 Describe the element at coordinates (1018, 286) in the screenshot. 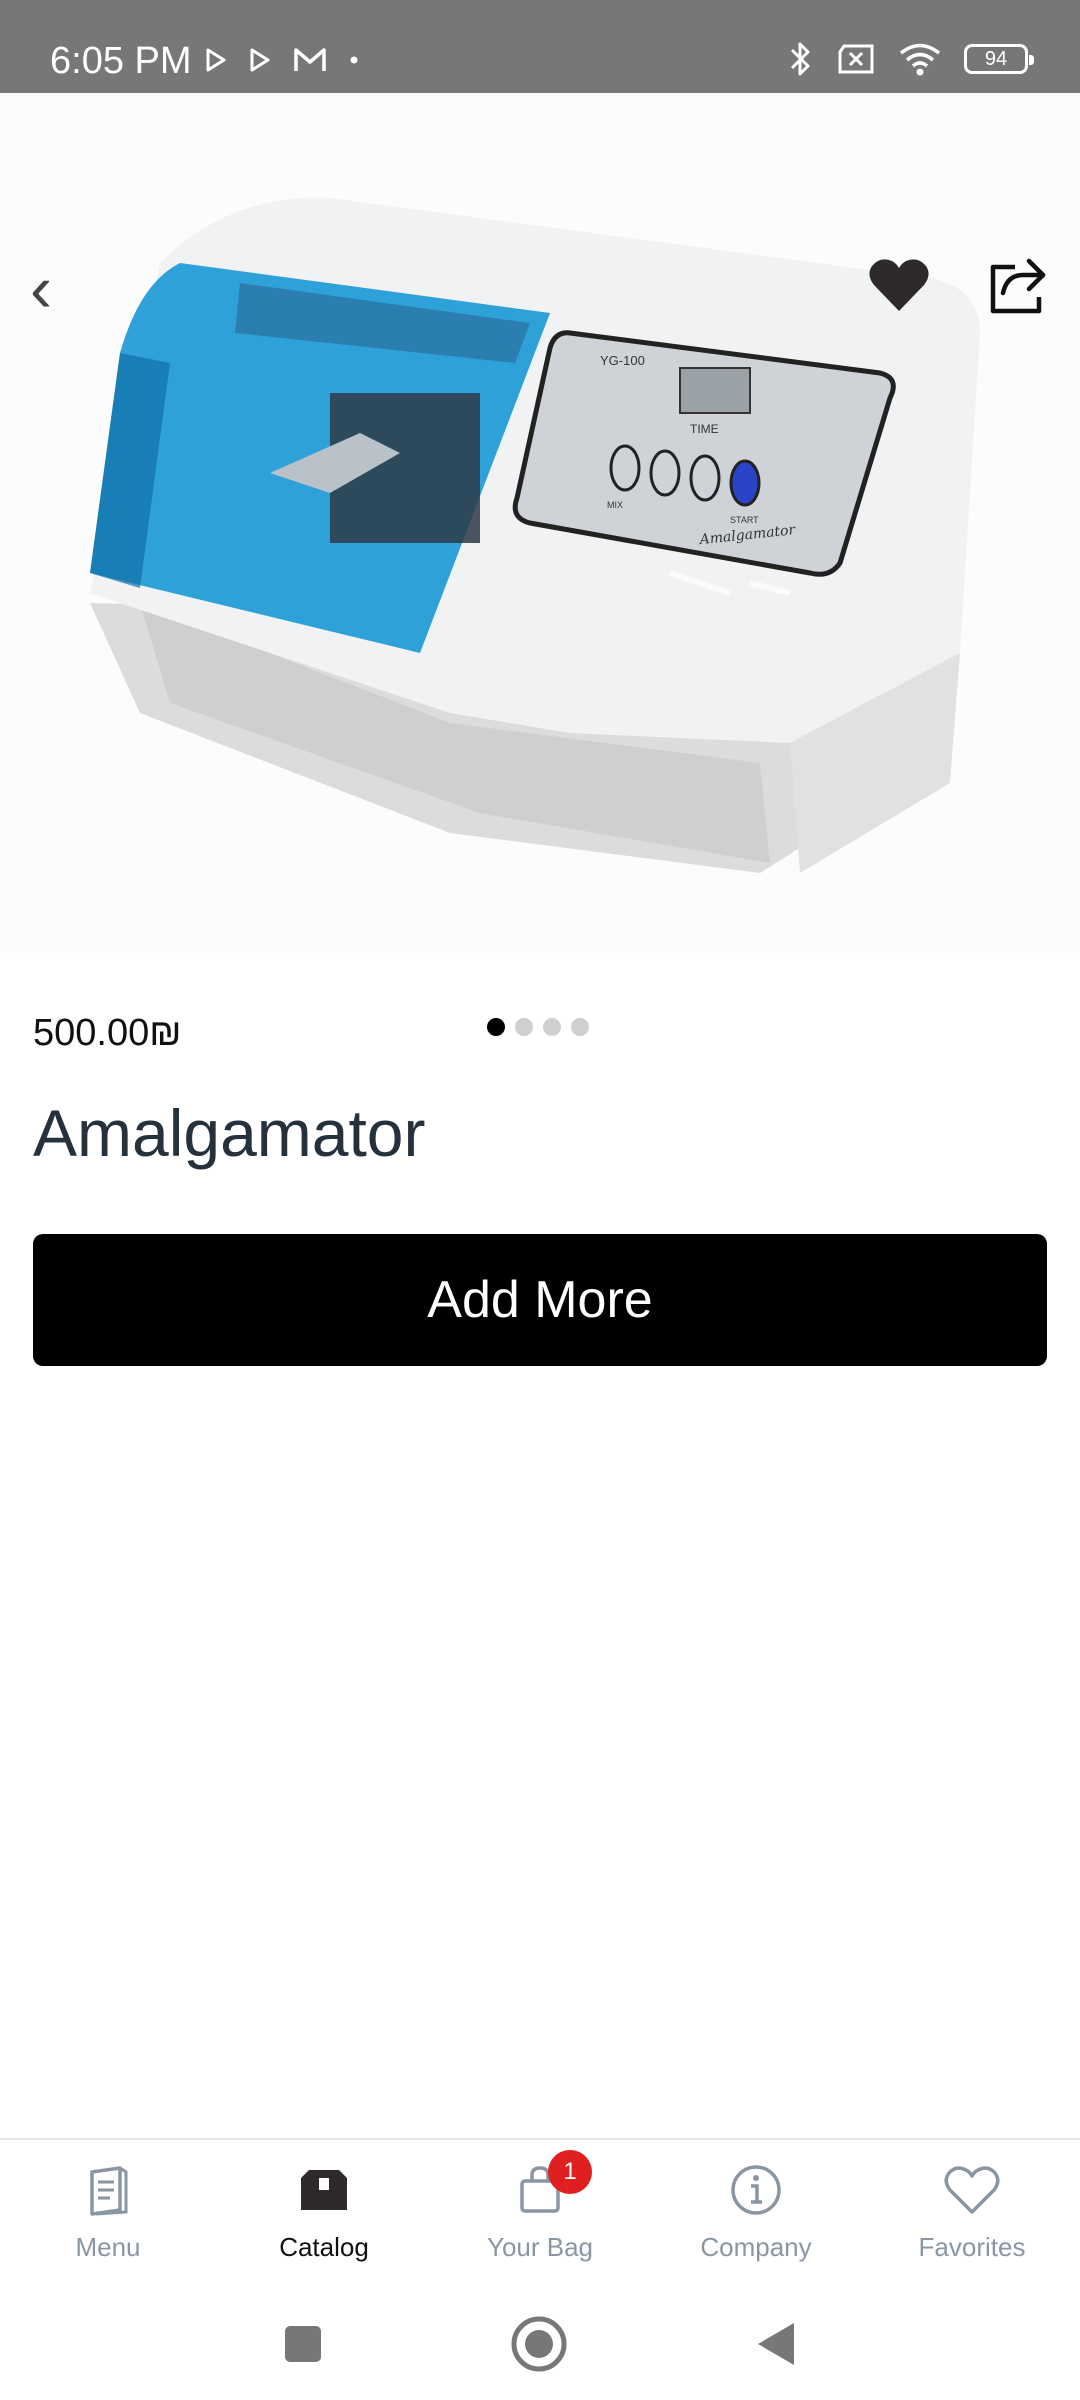

I see `share-icon` at that location.